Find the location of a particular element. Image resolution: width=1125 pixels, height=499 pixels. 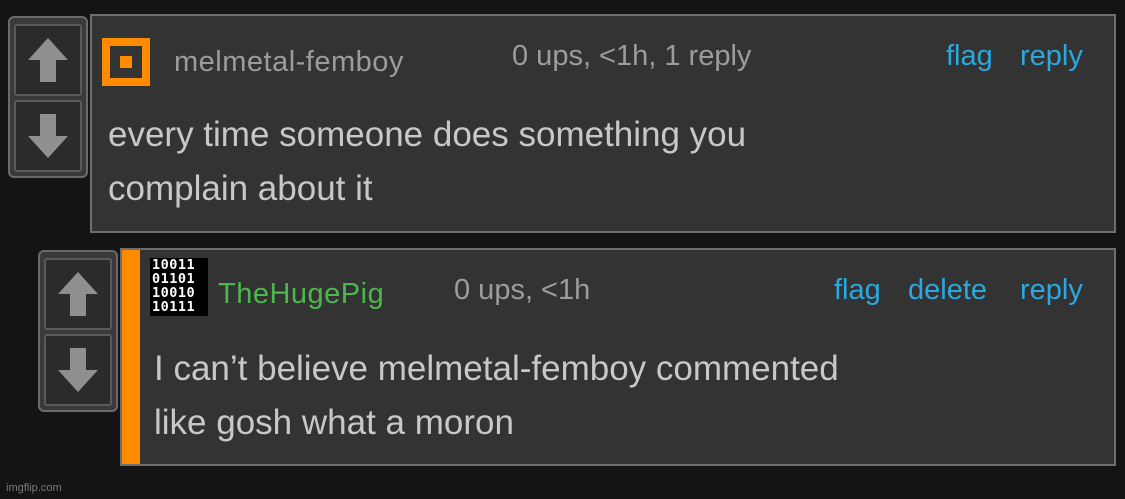

comment-body-line: complain about it is located at coordinates (240, 188).